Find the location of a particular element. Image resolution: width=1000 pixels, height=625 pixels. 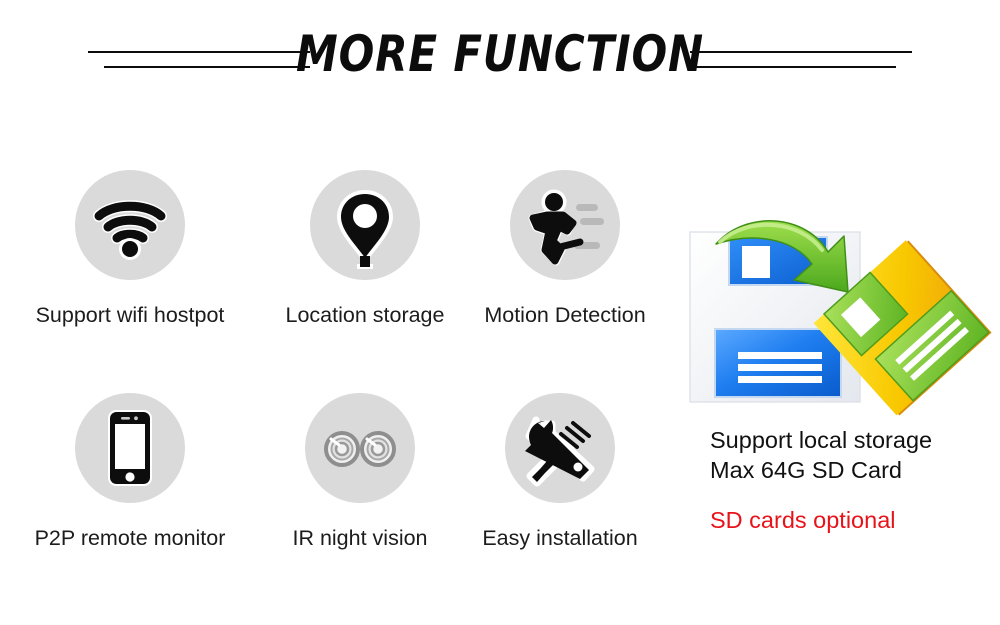

feature-item-installation: Easy installation is located at coordinates (560, 472).